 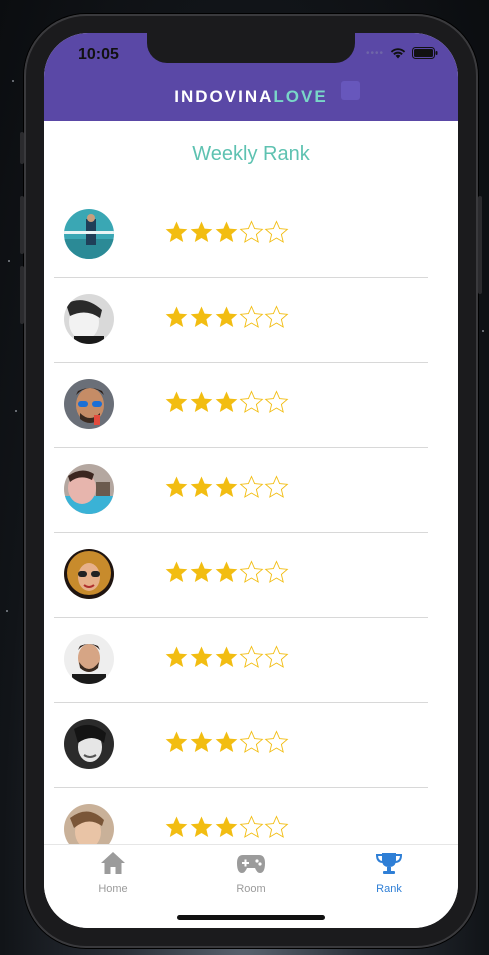 What do you see at coordinates (300, 96) in the screenshot?
I see `logo-text-love: LOVE` at bounding box center [300, 96].